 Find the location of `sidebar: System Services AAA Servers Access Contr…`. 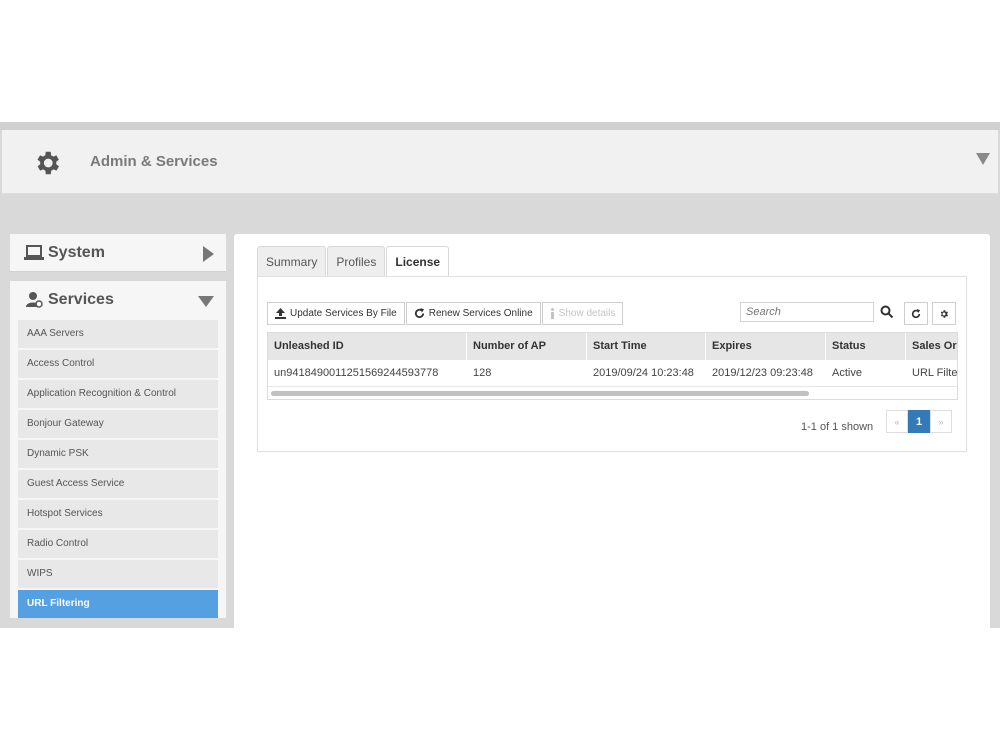

sidebar: System Services AAA Servers Access Contr… is located at coordinates (118, 427).